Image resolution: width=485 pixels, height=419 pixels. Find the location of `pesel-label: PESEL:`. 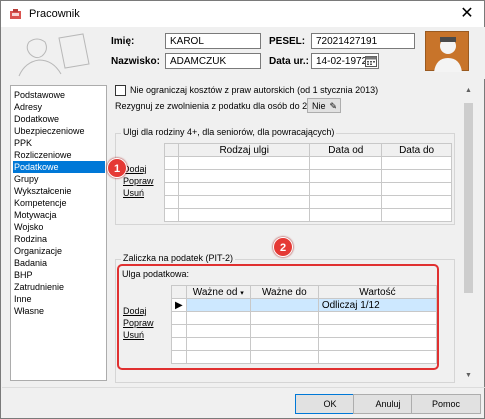

pesel-label: PESEL: is located at coordinates (287, 41).